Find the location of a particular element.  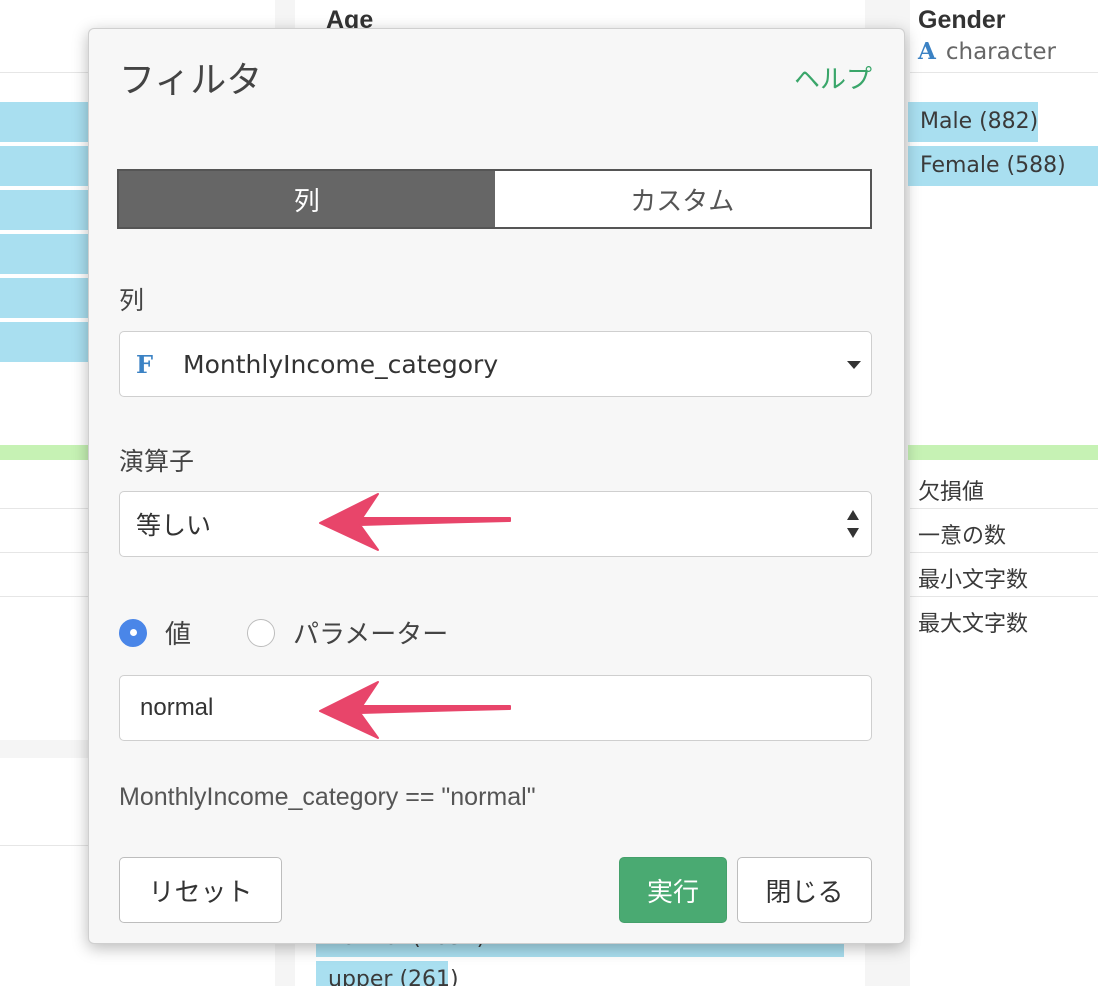

radio-value-label: 値 is located at coordinates (178, 632).